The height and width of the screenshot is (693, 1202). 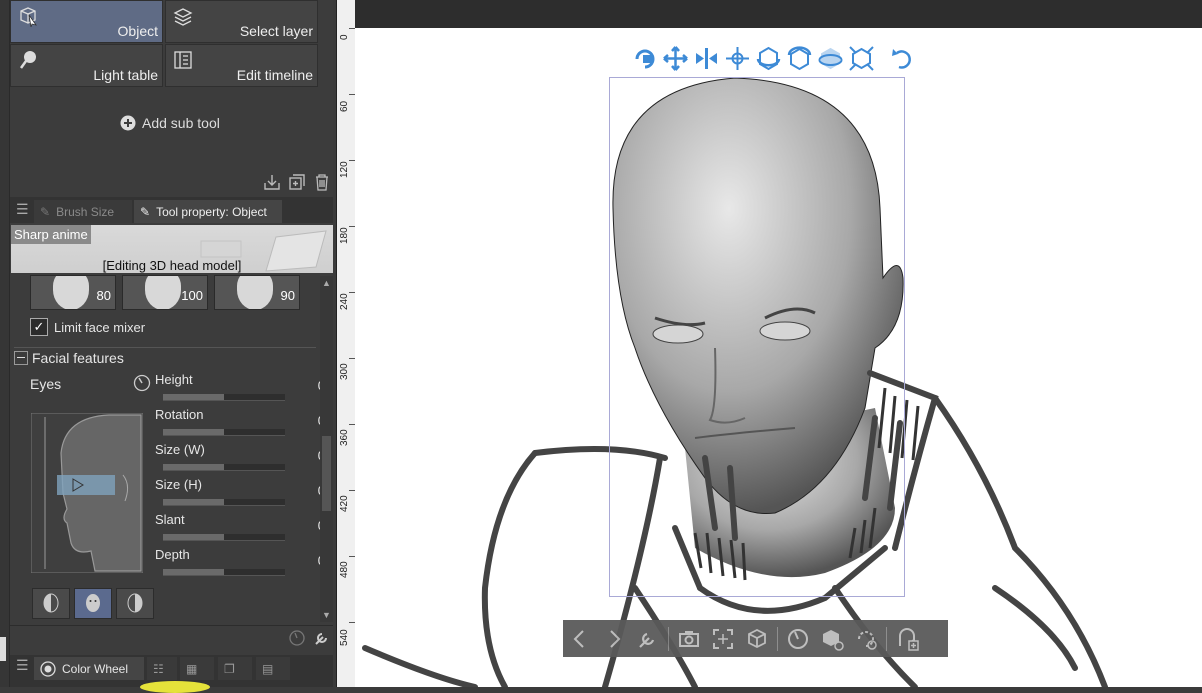 What do you see at coordinates (172, 265) in the screenshot?
I see `editing-label: [Editing 3D head model]` at bounding box center [172, 265].